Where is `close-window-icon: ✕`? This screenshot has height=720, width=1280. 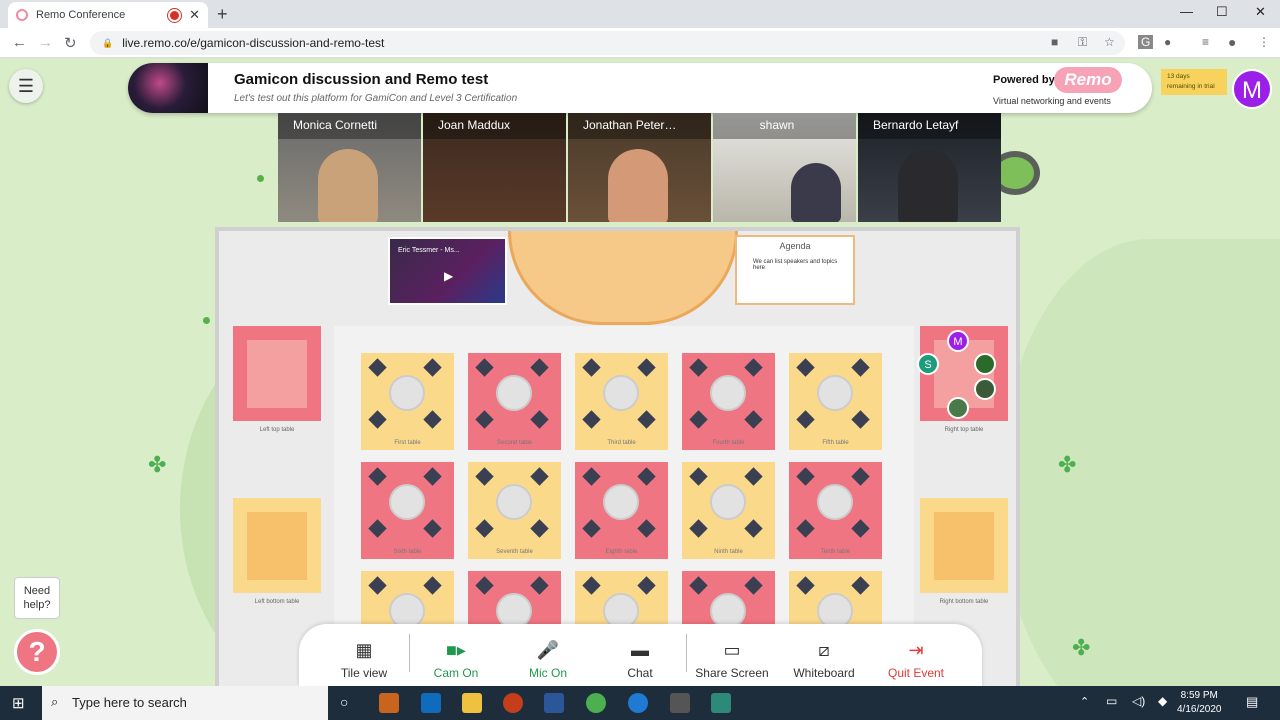
close-window-icon: ✕ is located at coordinates (1260, 12).